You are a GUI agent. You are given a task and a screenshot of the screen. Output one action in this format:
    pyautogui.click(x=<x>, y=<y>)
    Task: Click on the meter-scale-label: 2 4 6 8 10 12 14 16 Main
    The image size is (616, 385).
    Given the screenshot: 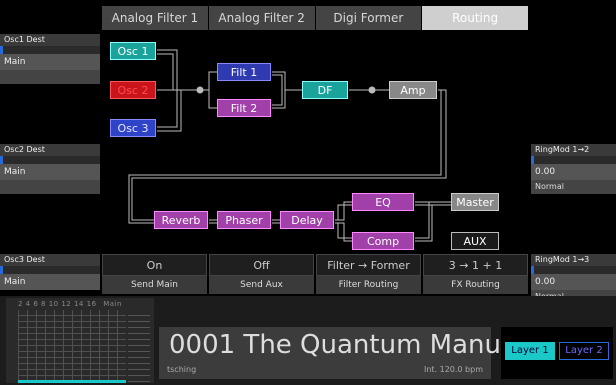 What is the action you would take?
    pyautogui.click(x=70, y=304)
    